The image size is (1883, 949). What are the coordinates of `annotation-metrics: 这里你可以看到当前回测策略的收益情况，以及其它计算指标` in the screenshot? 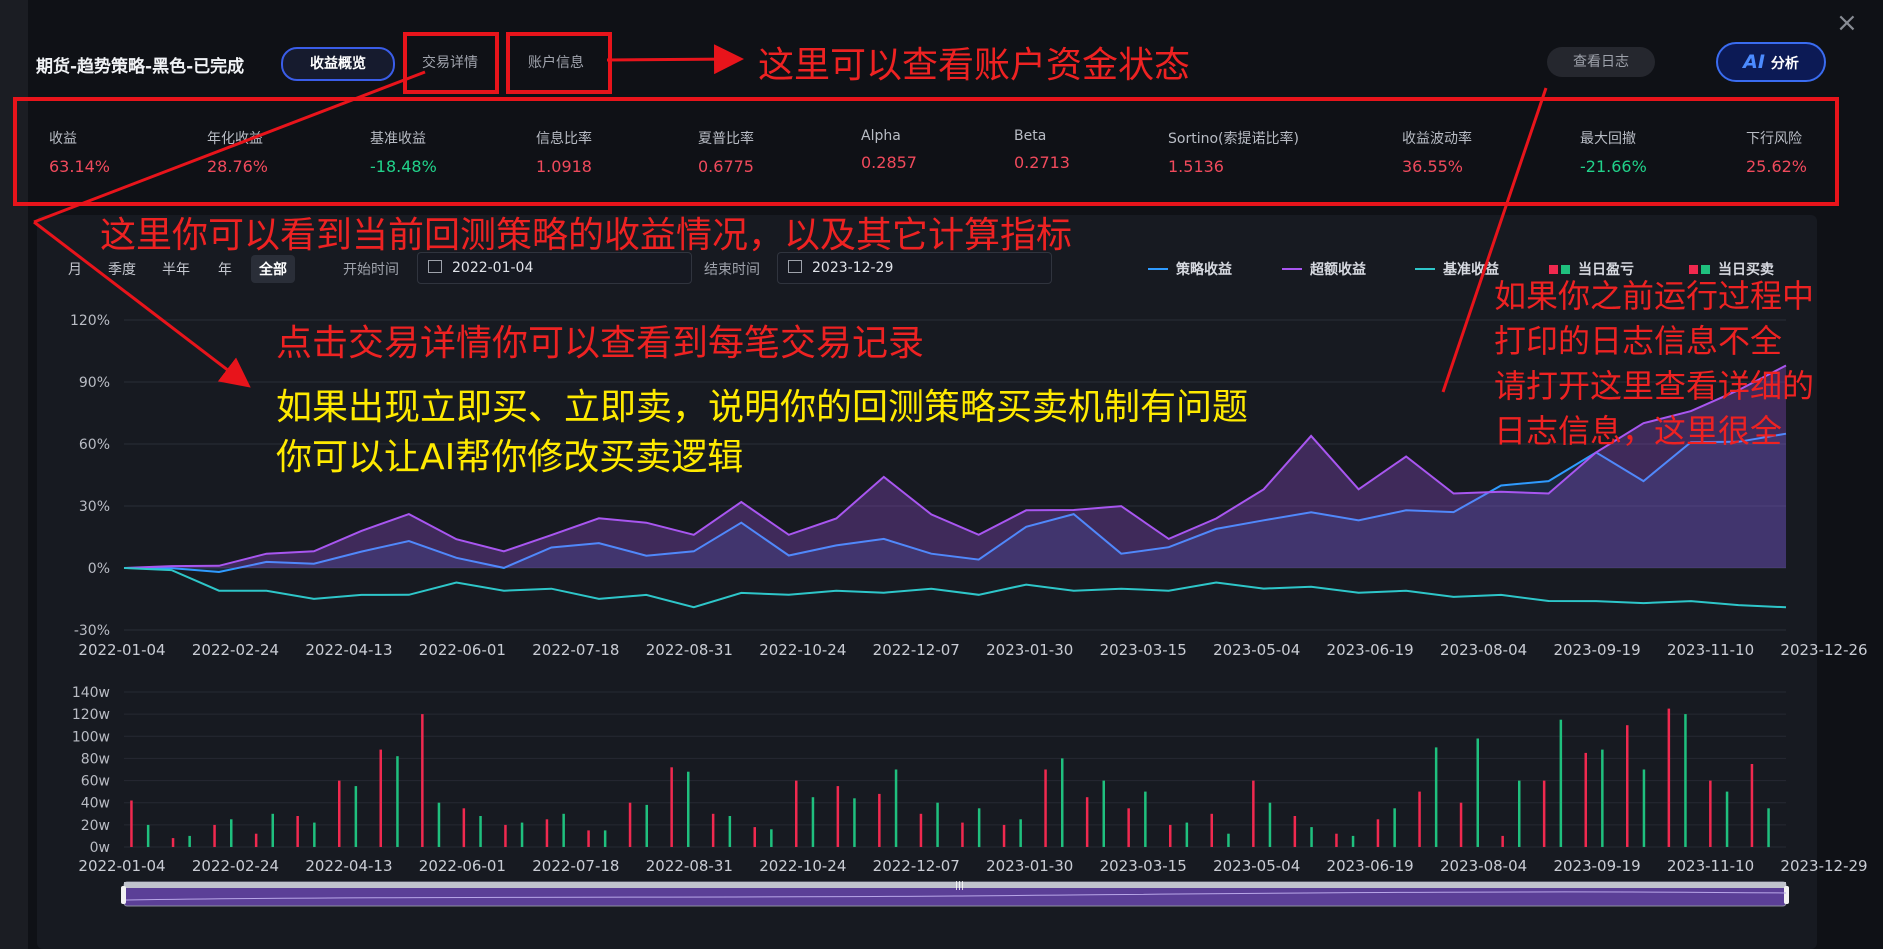 It's located at (586, 235).